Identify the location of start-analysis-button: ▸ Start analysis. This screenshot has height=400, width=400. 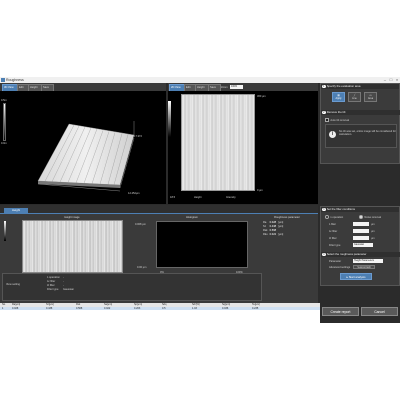
(356, 276).